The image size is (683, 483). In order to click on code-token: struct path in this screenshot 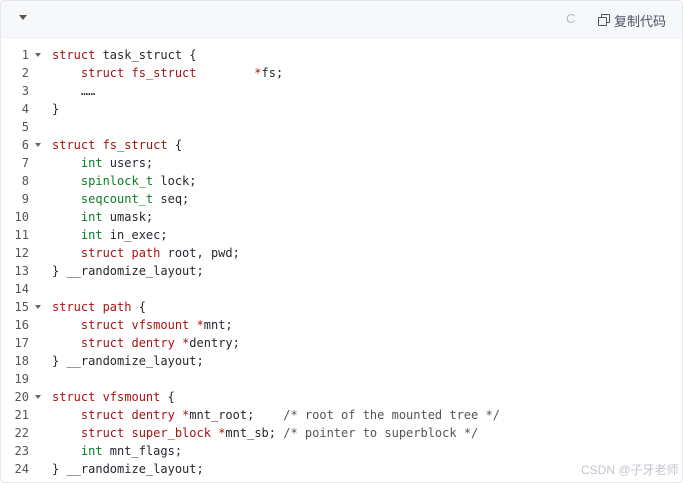, I will do `click(92, 307)`.